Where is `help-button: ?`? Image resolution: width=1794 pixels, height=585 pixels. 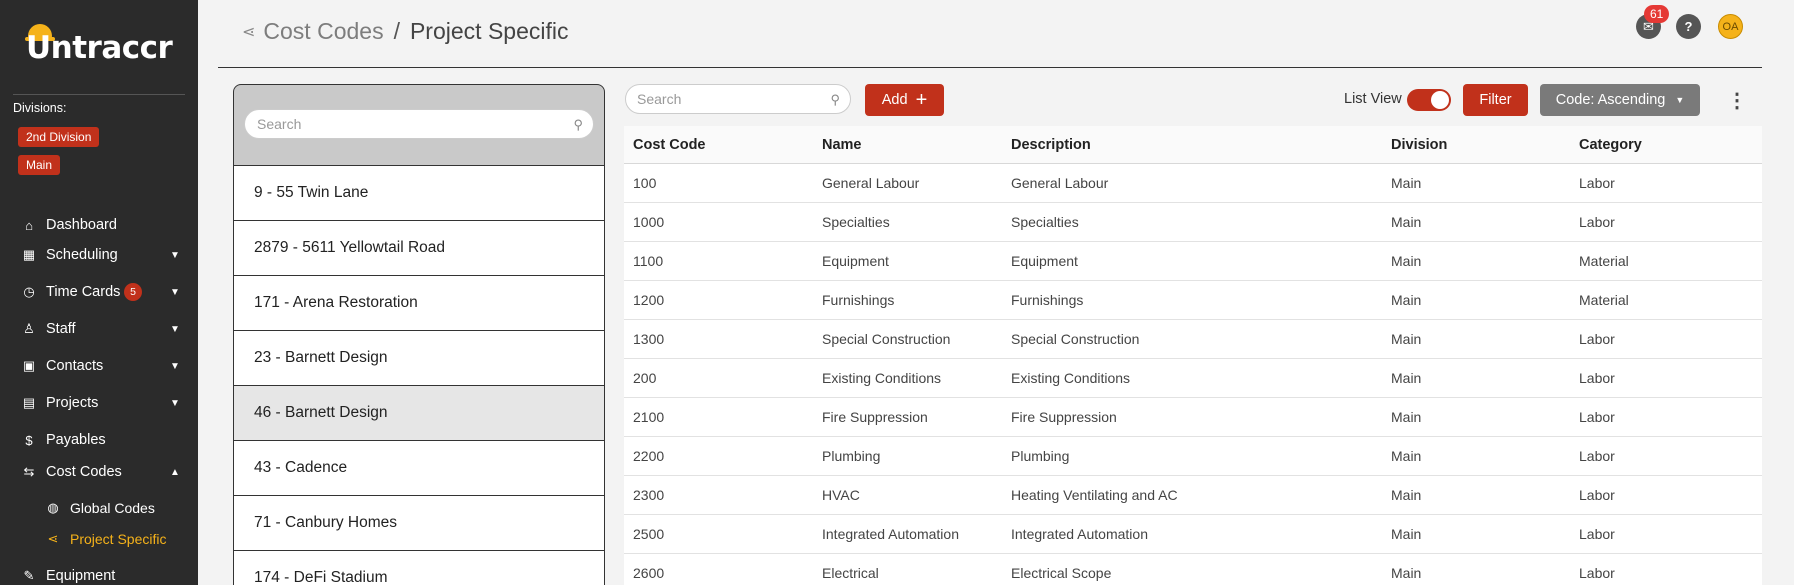
help-button: ? is located at coordinates (1688, 26).